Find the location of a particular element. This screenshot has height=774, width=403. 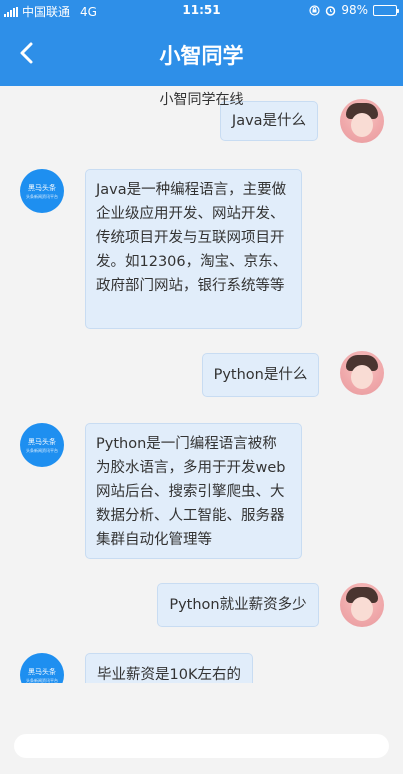

message-text: 毕业薪资是10K左右的 is located at coordinates (169, 675).